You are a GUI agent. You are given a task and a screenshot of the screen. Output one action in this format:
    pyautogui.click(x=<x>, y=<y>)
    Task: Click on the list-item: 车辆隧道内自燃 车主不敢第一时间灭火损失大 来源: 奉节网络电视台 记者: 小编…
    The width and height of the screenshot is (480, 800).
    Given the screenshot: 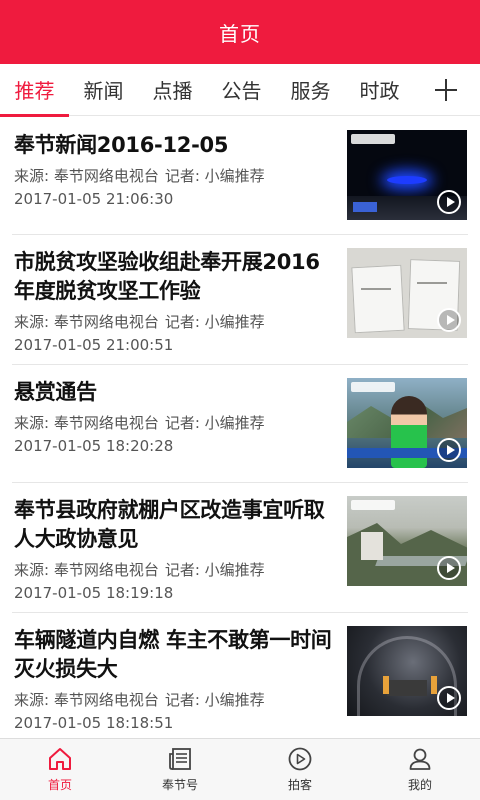 What is the action you would take?
    pyautogui.click(x=240, y=675)
    